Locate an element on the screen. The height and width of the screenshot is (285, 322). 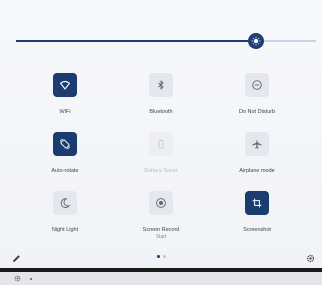
tile-label: Screen Record is located at coordinates (161, 230).